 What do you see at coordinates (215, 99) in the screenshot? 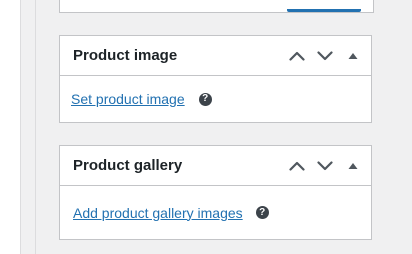
I see `product-image-inside: Set product image ?` at bounding box center [215, 99].